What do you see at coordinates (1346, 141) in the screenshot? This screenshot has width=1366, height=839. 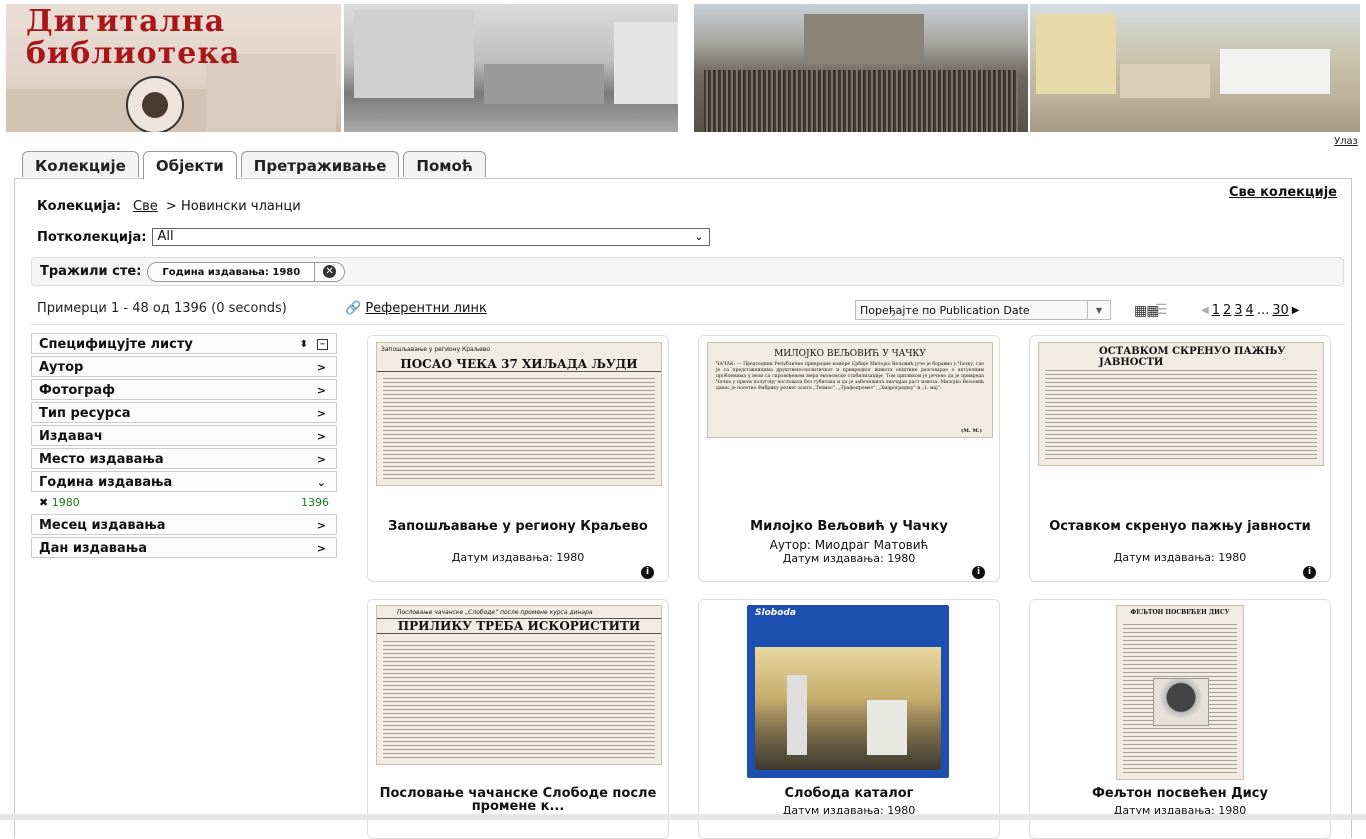 I see `exit-link: Улаз` at bounding box center [1346, 141].